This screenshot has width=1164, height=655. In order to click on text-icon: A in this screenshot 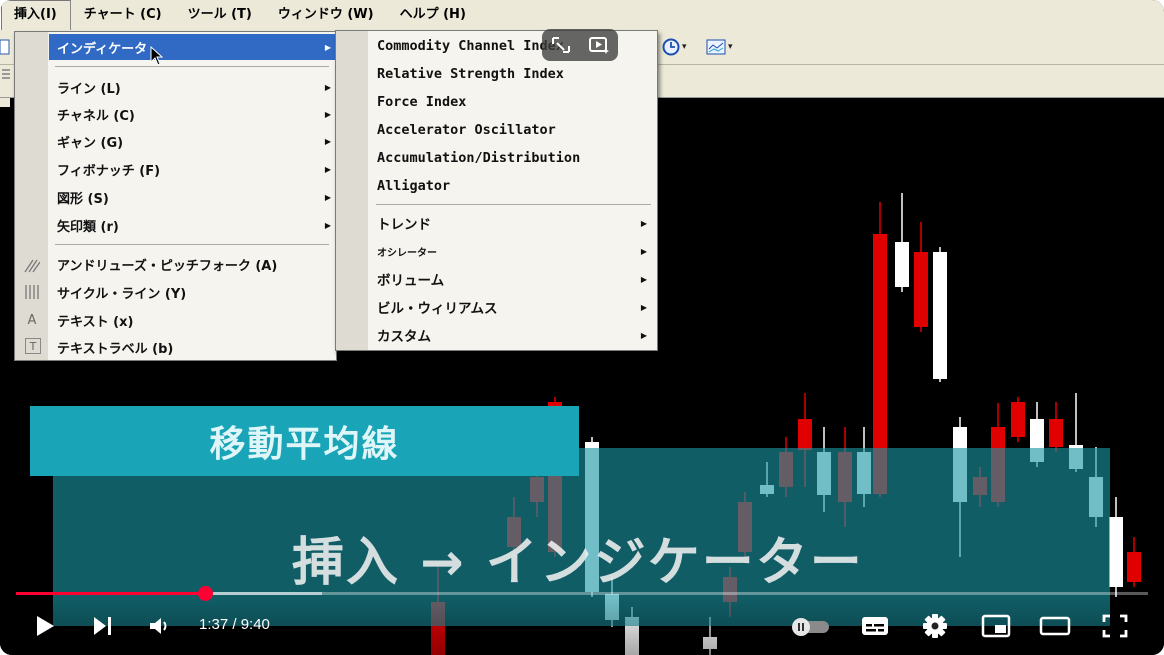, I will do `click(32, 320)`.